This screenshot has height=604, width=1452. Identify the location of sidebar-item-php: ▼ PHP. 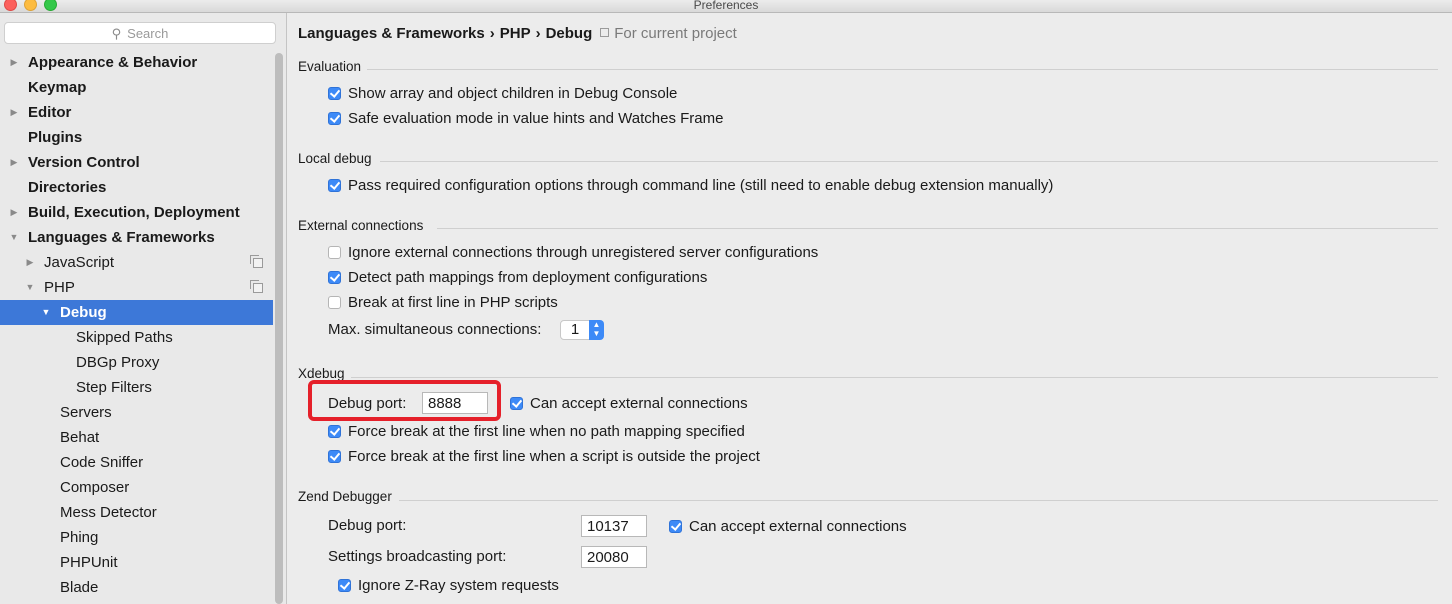
(136, 287).